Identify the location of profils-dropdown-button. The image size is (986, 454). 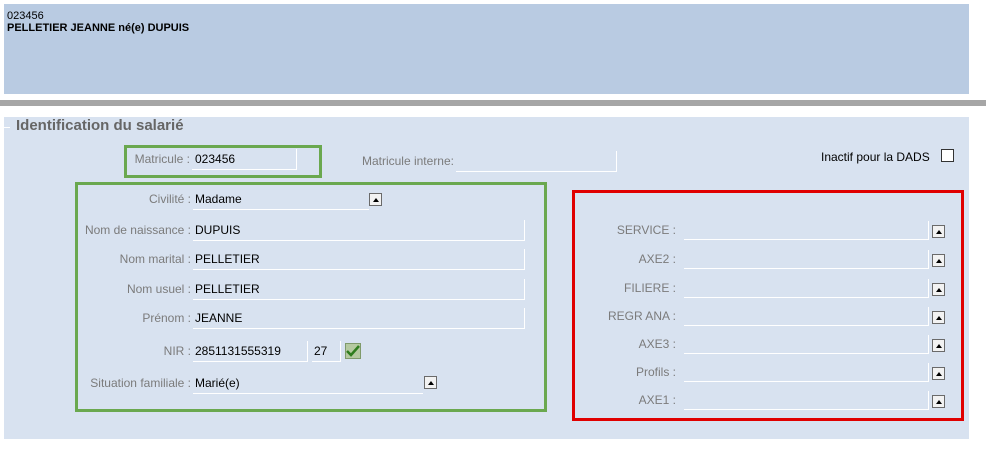
(938, 373).